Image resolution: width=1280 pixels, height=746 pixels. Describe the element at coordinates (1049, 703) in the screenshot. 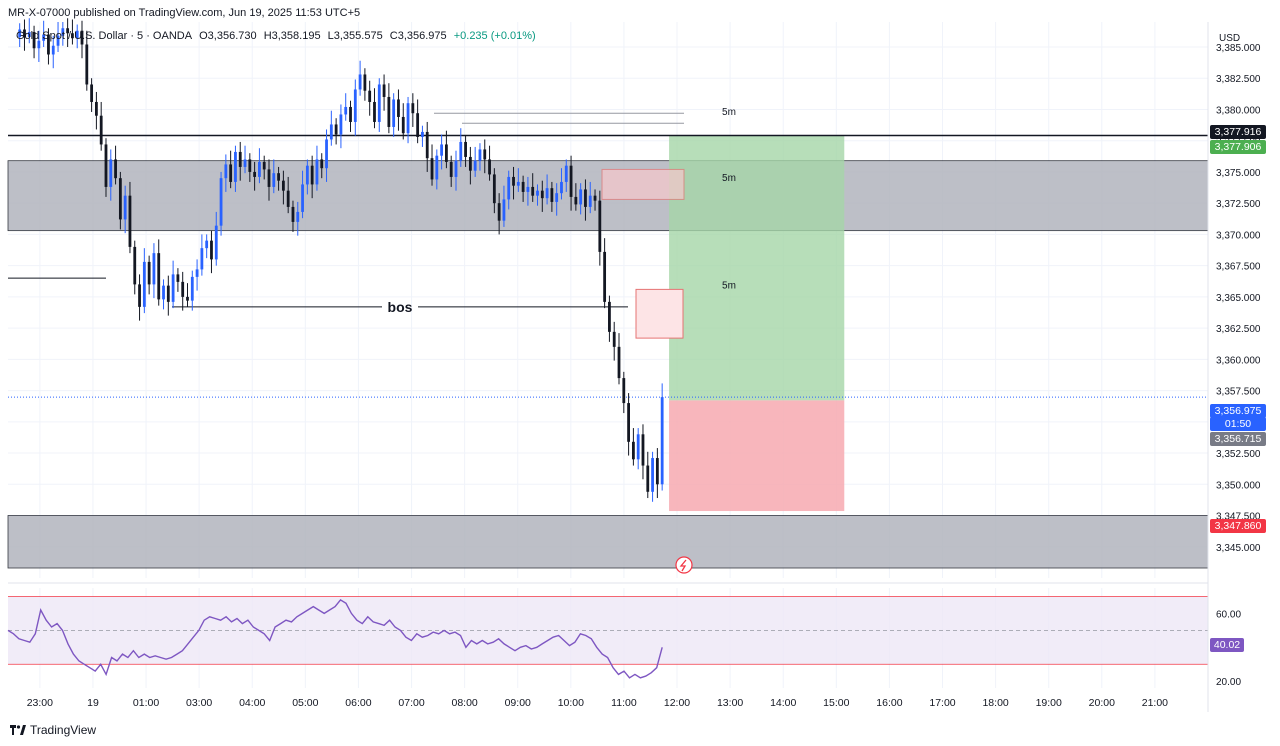

I see `time-tick-label: 19:00` at that location.